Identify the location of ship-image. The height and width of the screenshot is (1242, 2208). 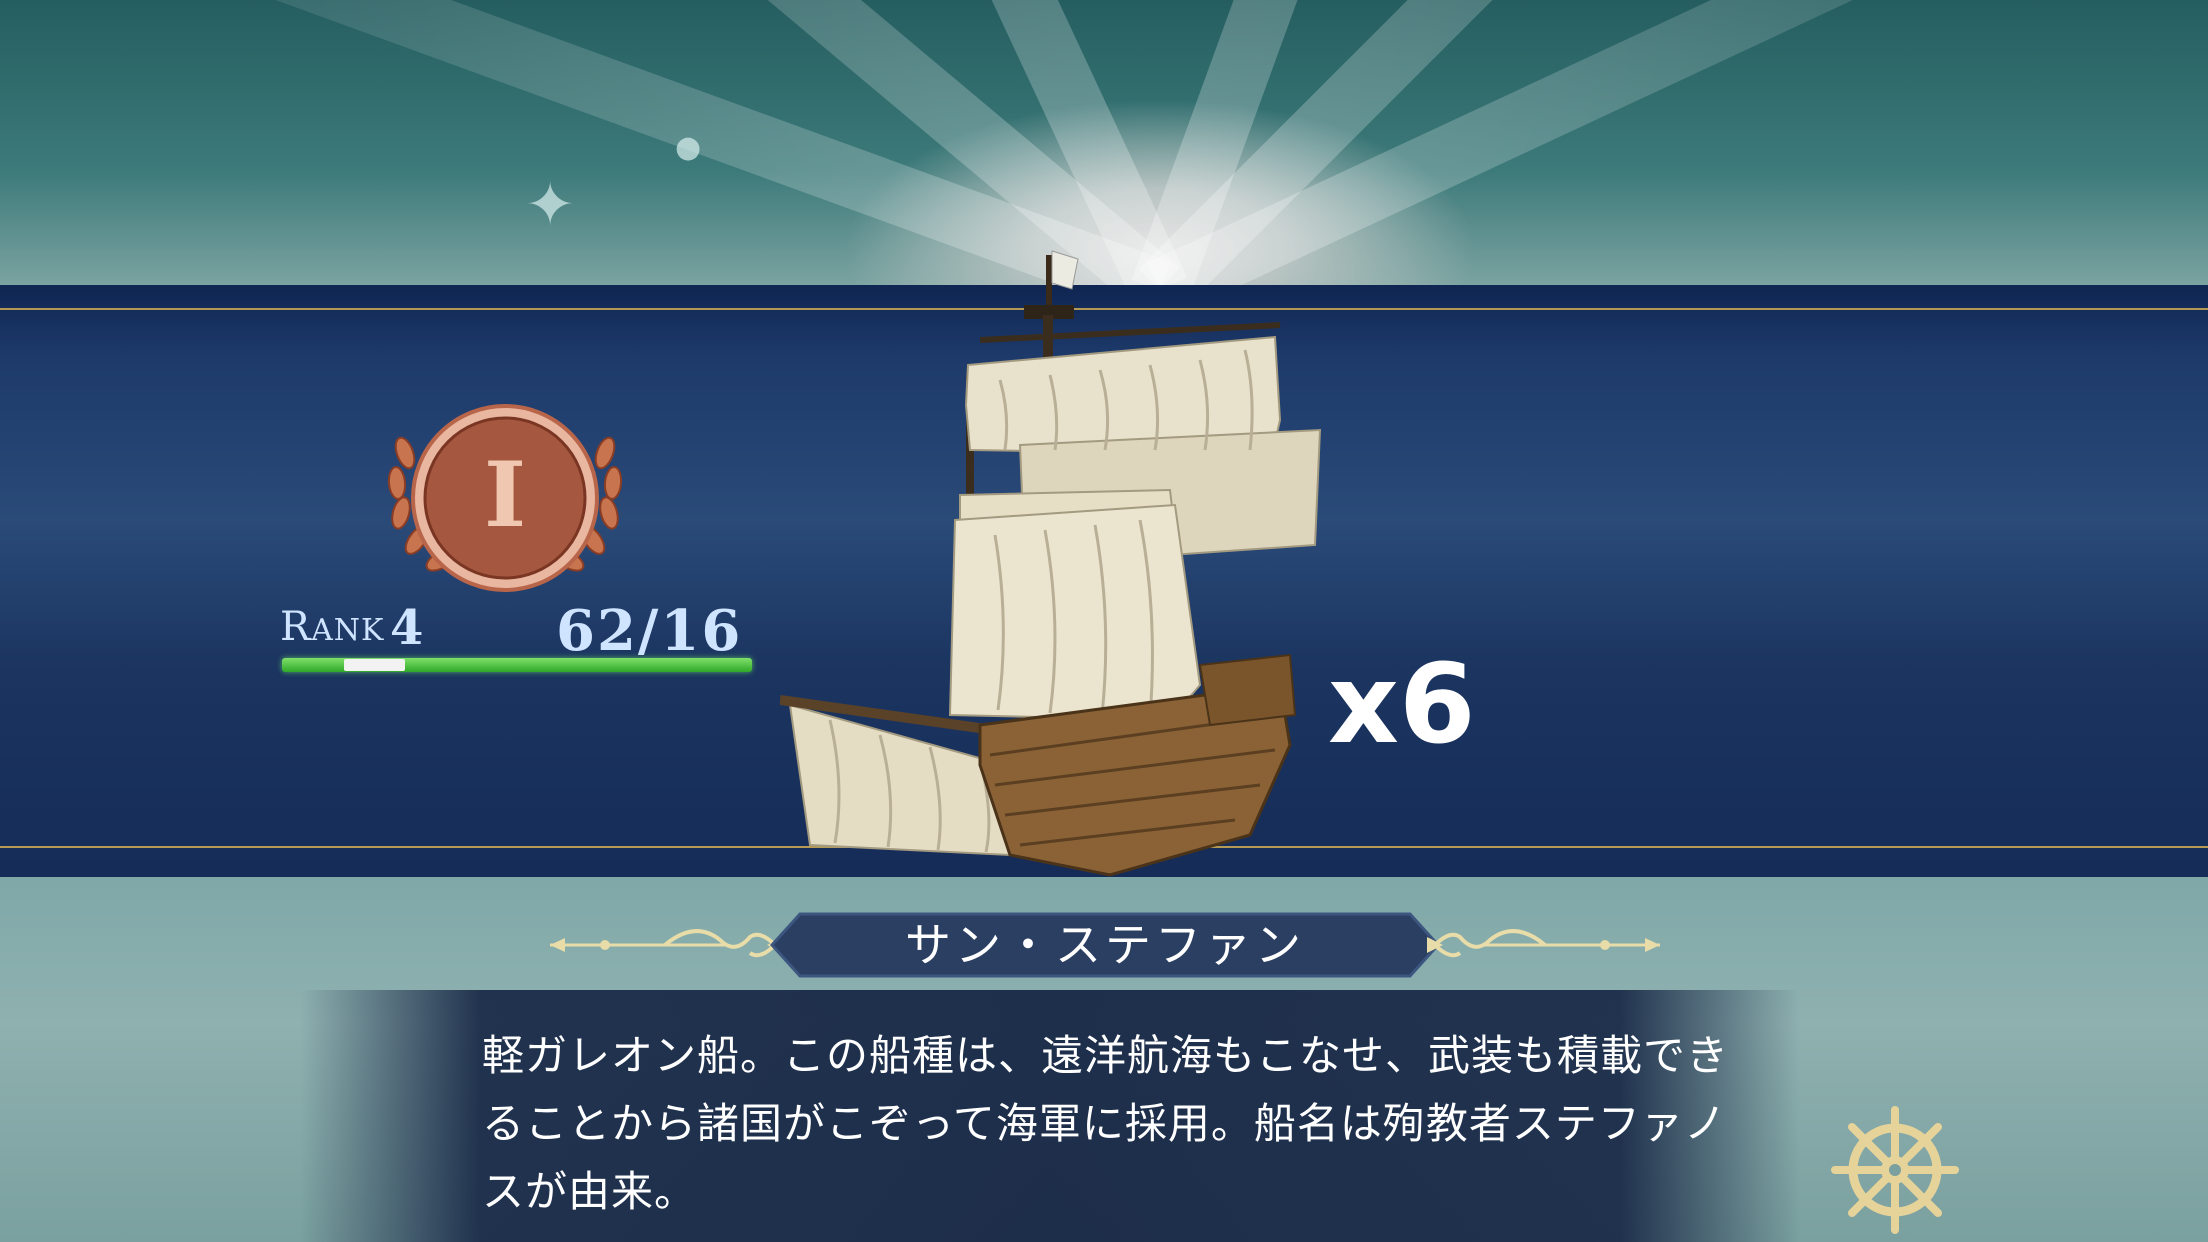
(1051, 563).